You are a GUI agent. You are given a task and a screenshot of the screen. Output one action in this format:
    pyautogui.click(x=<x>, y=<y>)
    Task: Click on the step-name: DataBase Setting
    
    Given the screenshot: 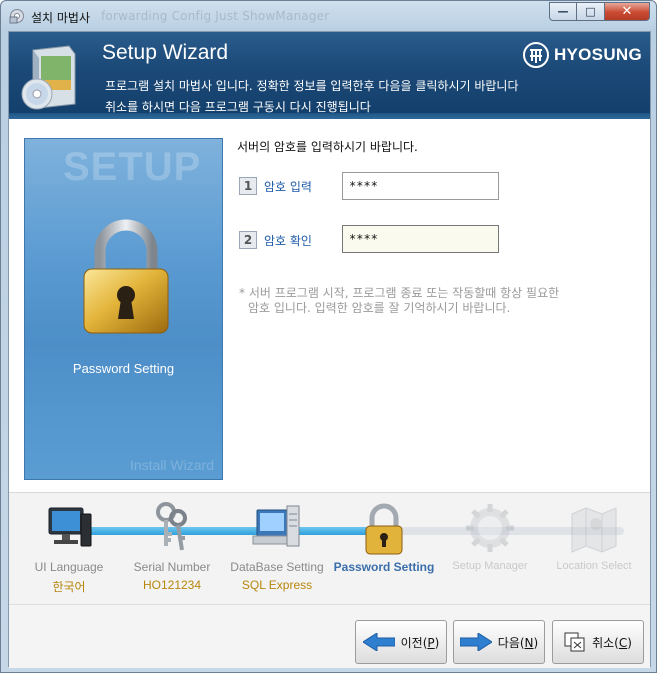 What is the action you would take?
    pyautogui.click(x=277, y=567)
    